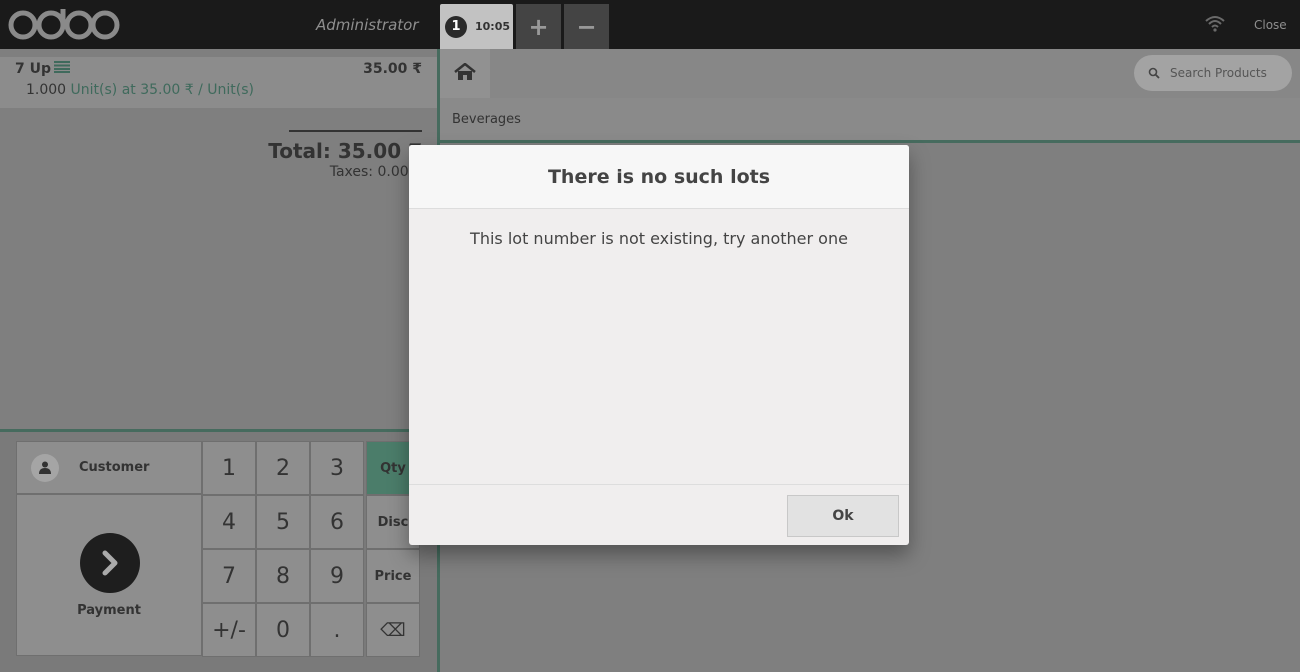  I want to click on home-icon, so click(465, 73).